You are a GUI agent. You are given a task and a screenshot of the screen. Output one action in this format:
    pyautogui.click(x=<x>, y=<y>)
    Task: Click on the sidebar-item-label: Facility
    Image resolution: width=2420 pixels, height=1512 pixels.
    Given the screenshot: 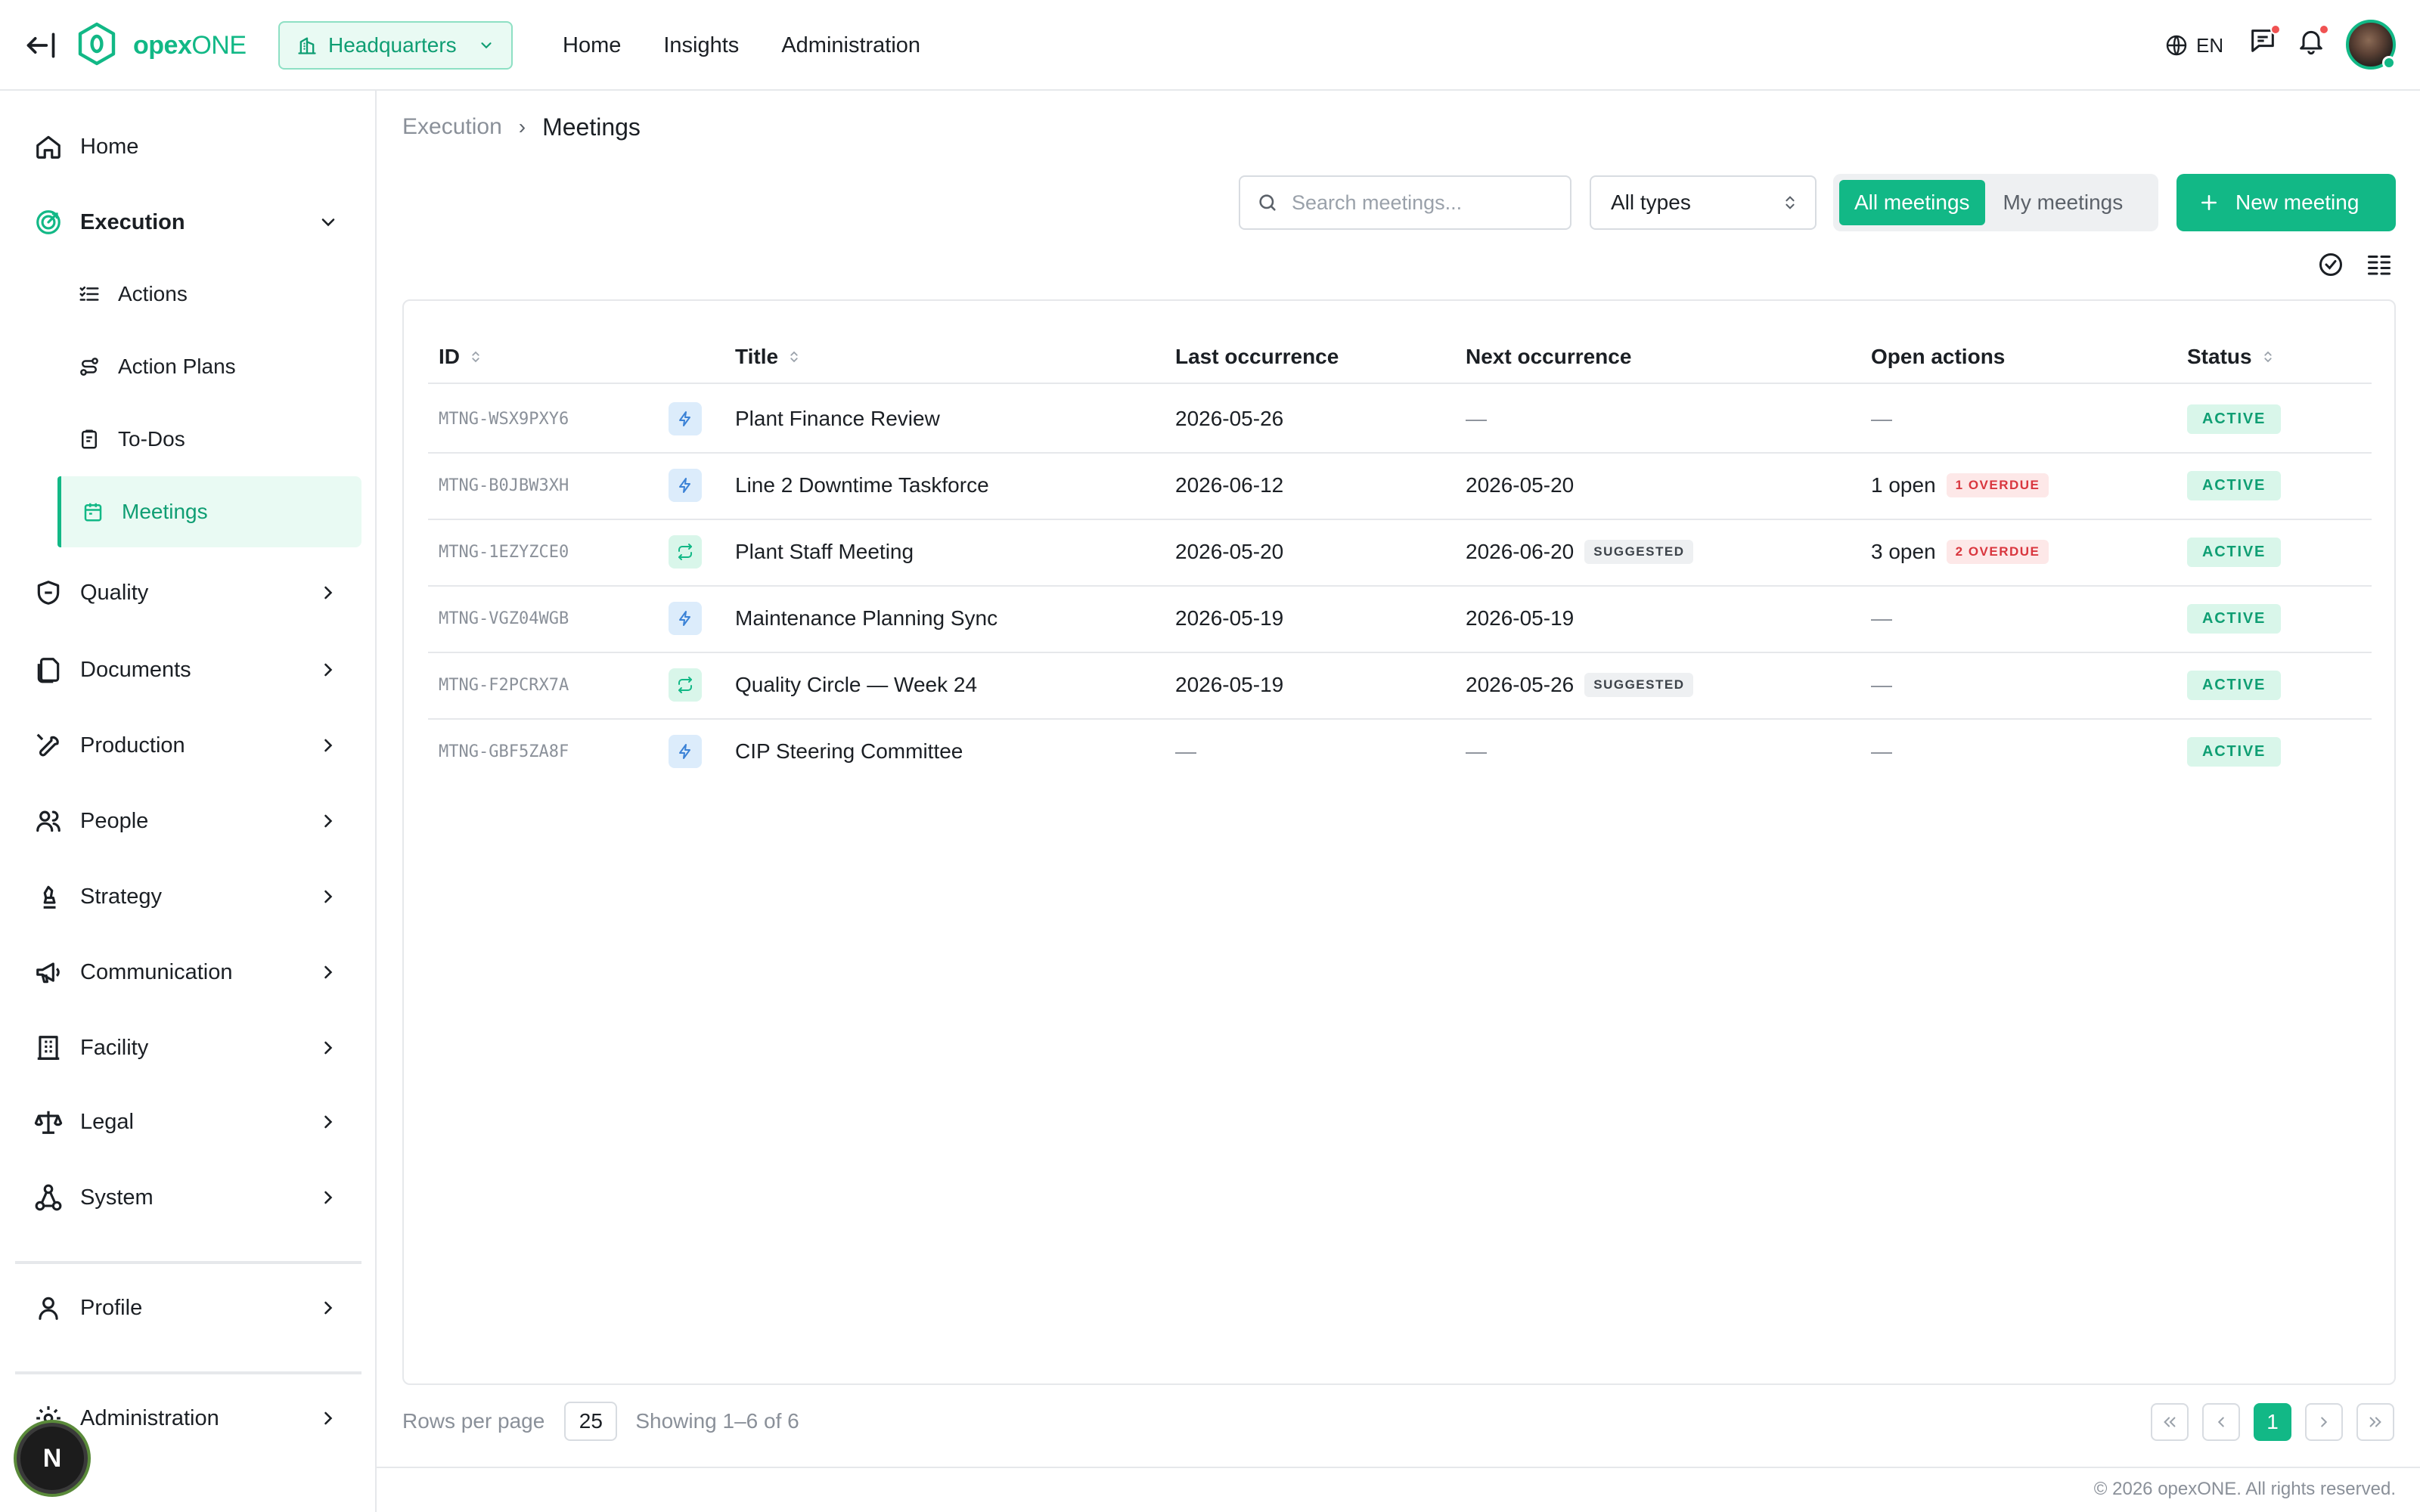 What is the action you would take?
    pyautogui.click(x=114, y=1047)
    